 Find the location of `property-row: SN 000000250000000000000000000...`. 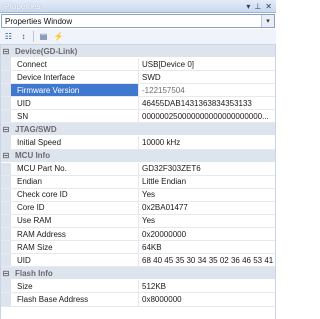

property-row: SN 000000250000000000000000000... is located at coordinates (138, 117).